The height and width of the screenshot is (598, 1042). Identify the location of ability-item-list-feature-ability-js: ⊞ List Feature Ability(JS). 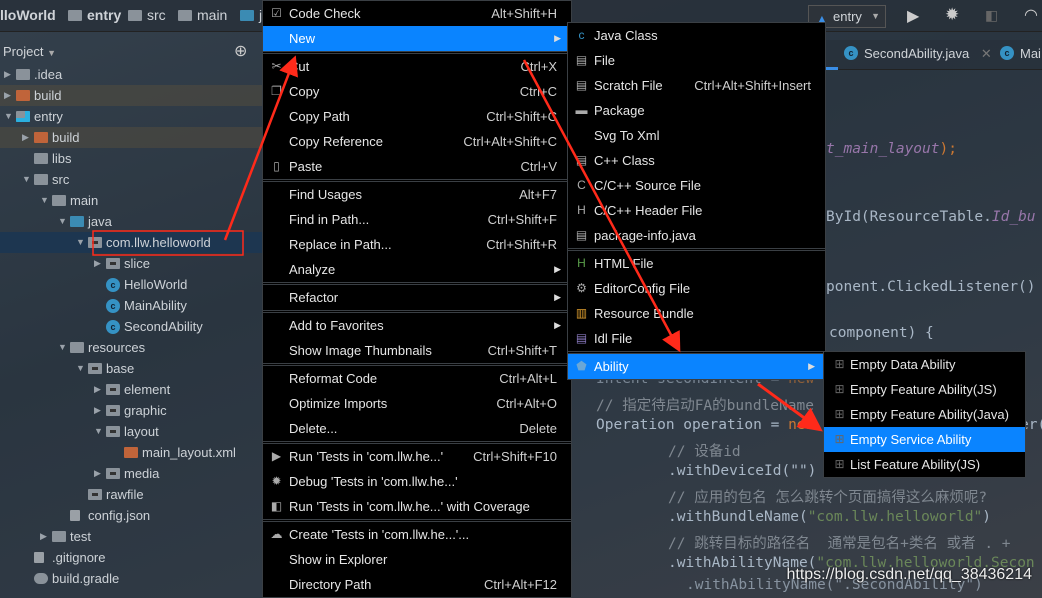
(924, 464).